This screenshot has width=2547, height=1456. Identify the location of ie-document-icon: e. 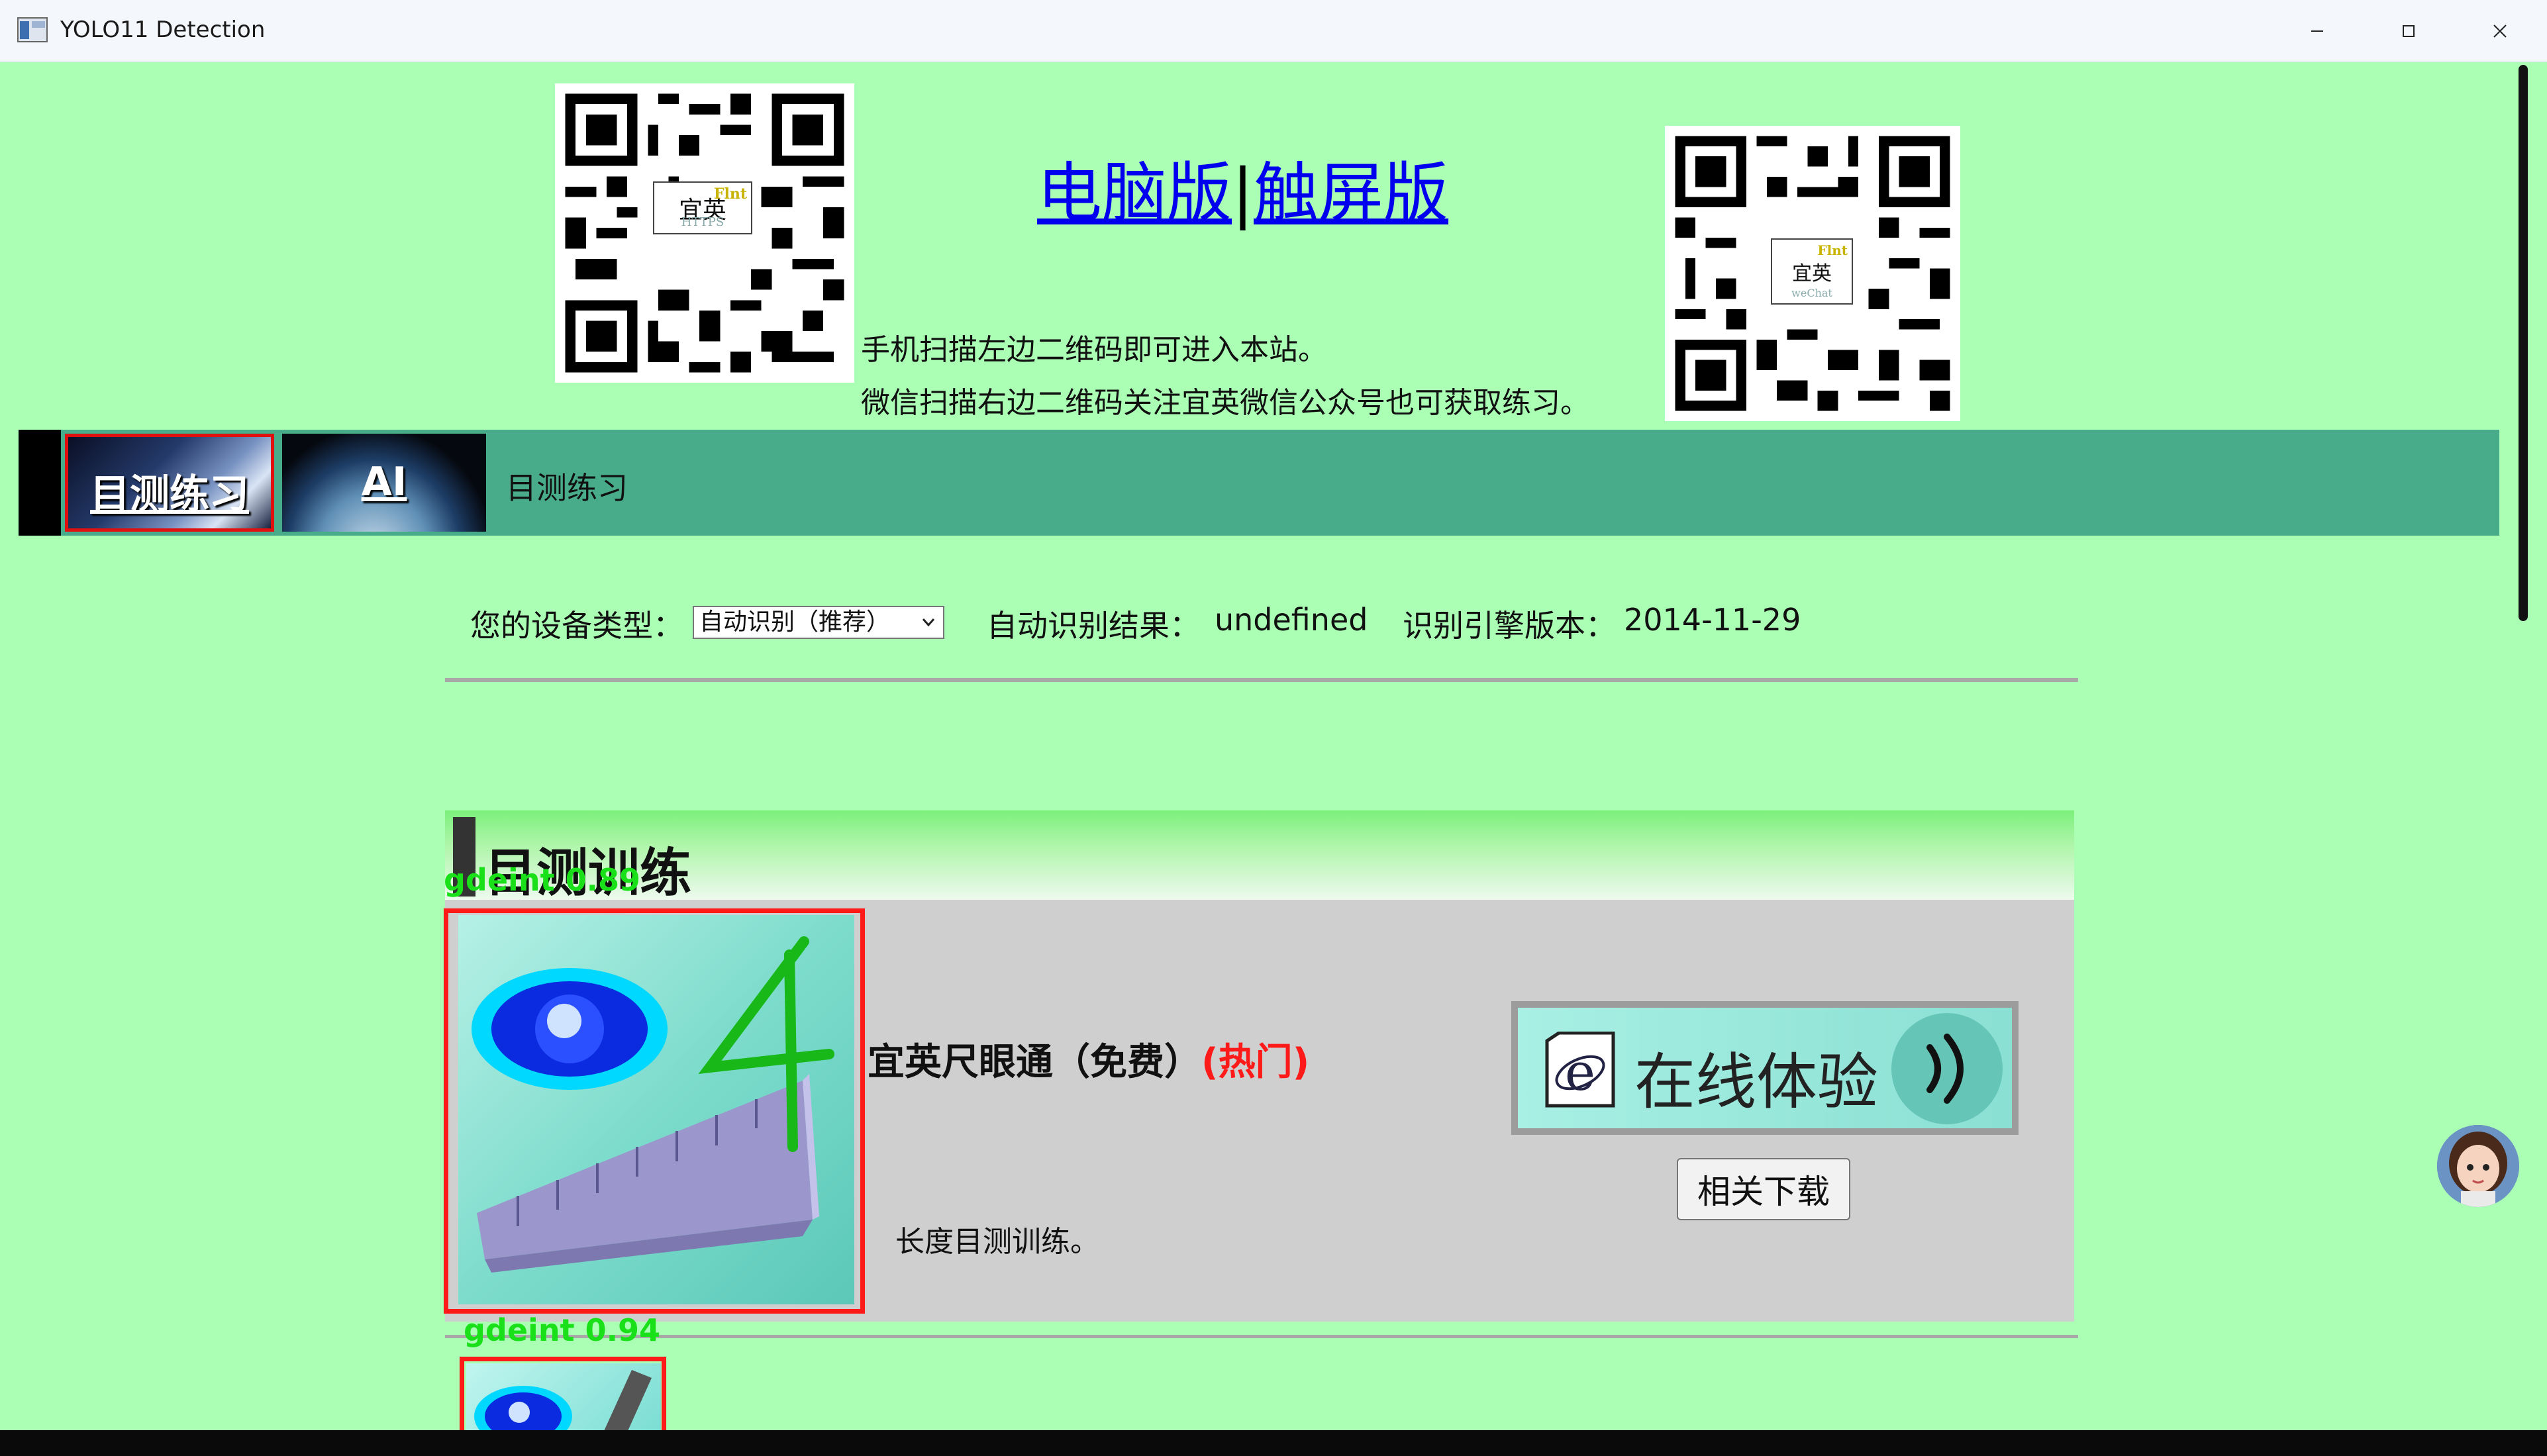
(1580, 1070).